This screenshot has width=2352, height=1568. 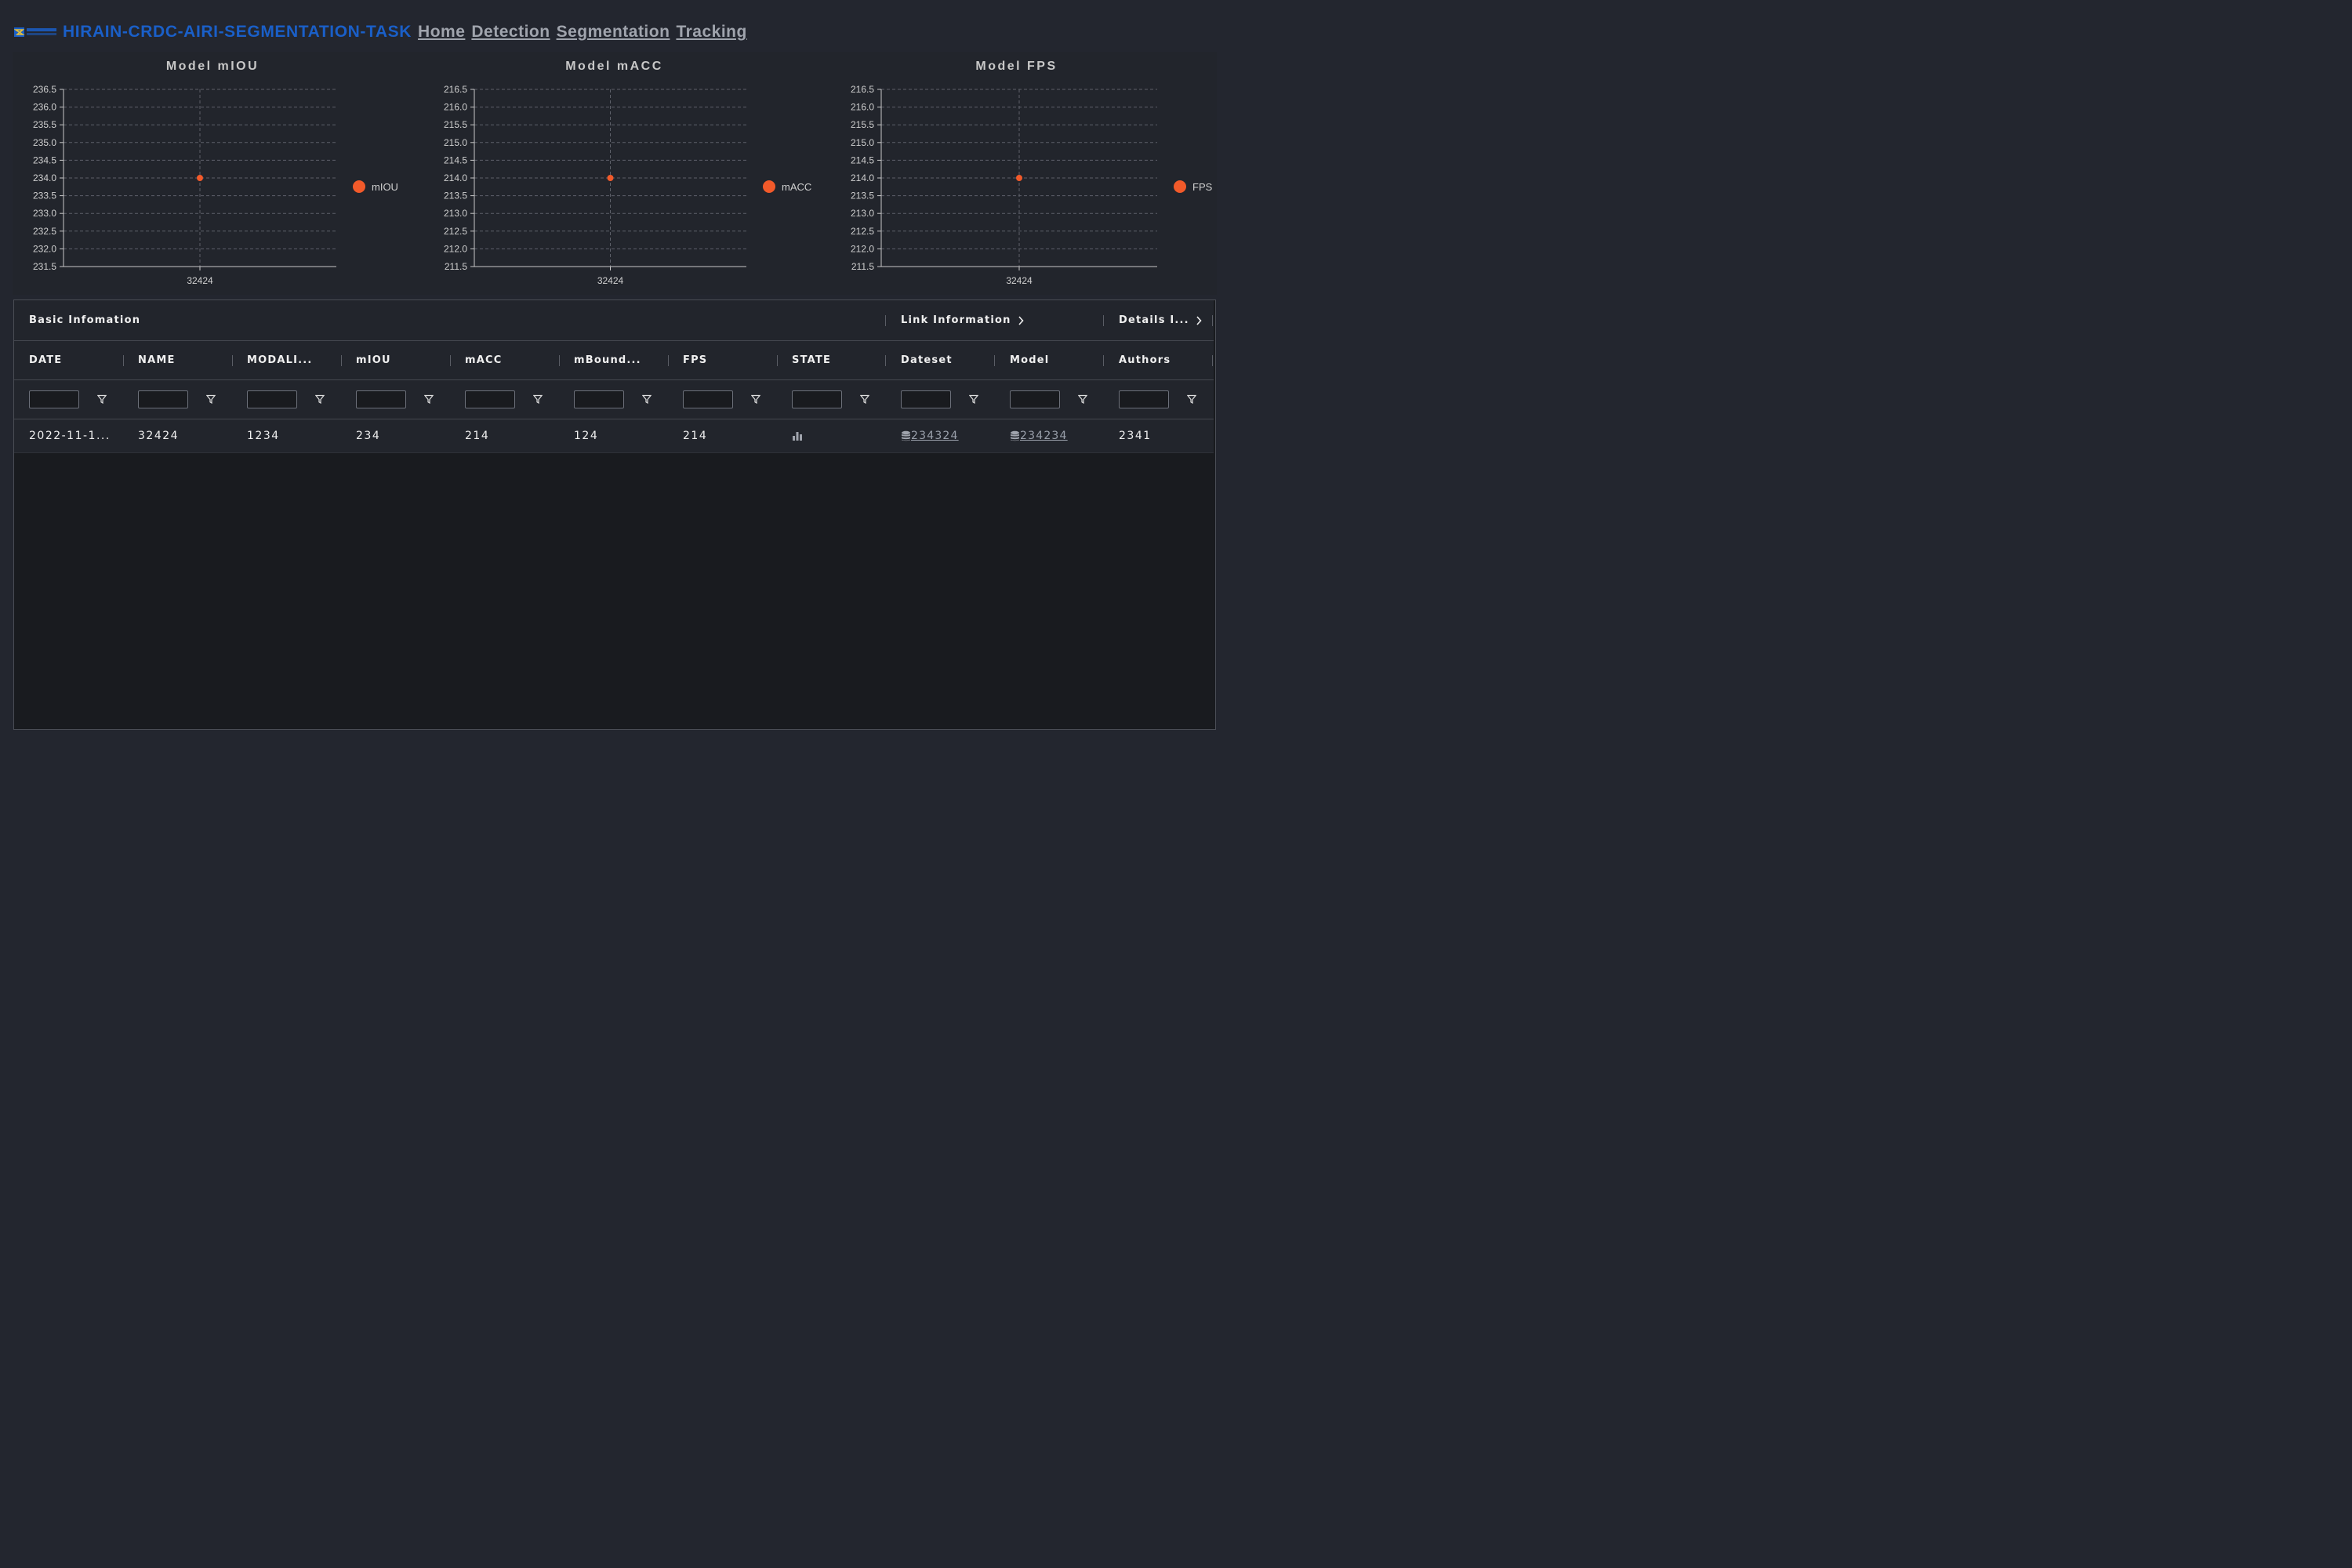 I want to click on column-label: mIOU, so click(x=373, y=360).